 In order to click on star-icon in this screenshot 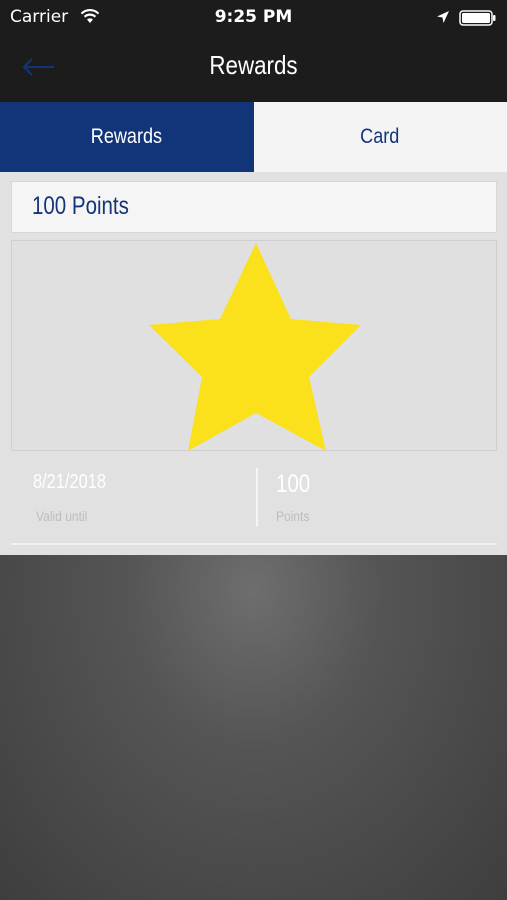, I will do `click(255, 346)`.